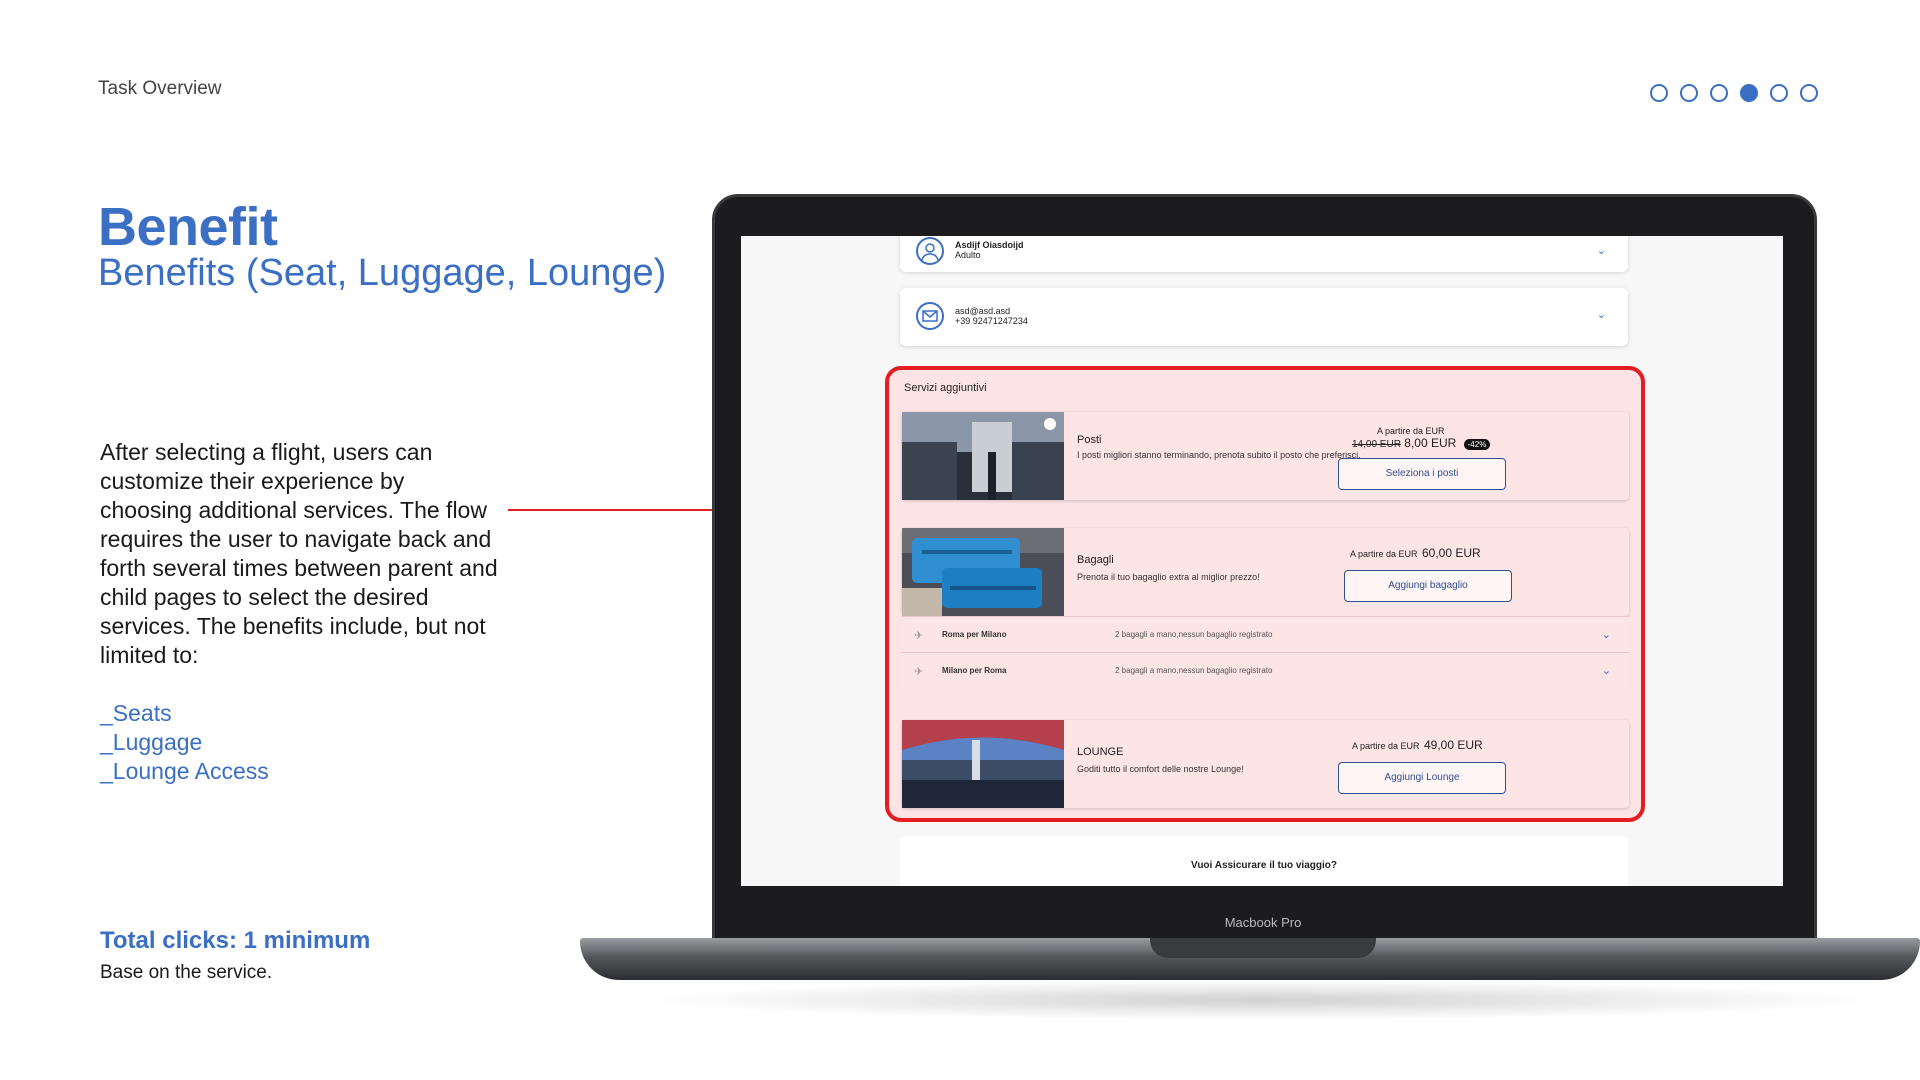  I want to click on seats-price: 8,00 EUR, so click(1430, 443).